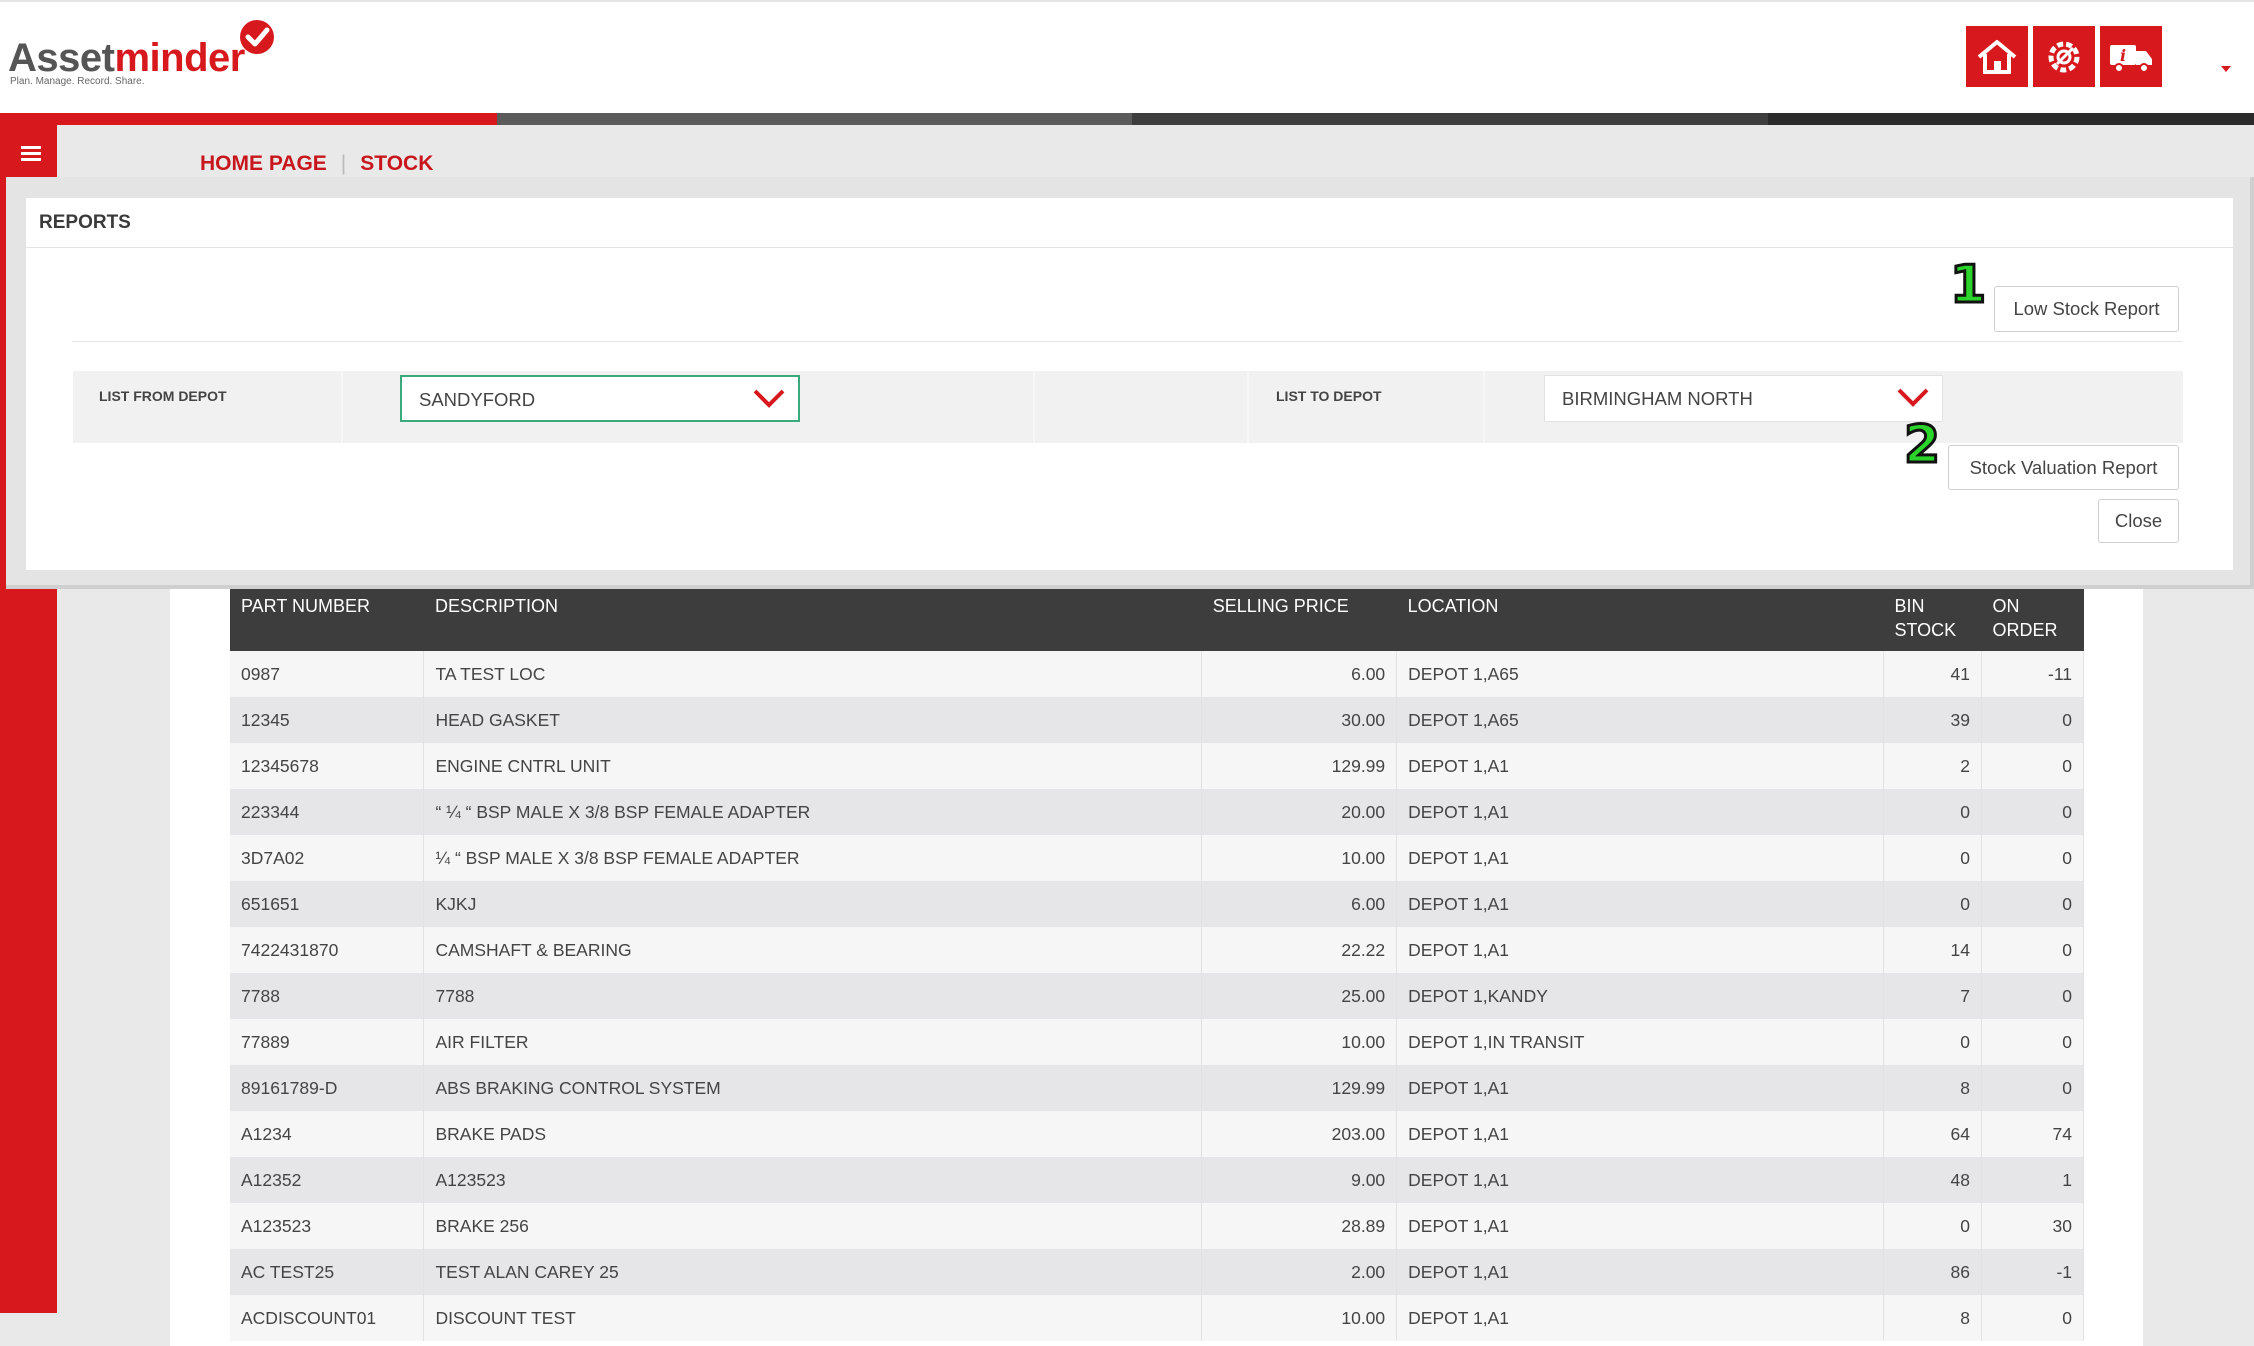 The image size is (2254, 1346). What do you see at coordinates (813, 766) in the screenshot?
I see `description-cell: ENGINE CNTRL UNIT` at bounding box center [813, 766].